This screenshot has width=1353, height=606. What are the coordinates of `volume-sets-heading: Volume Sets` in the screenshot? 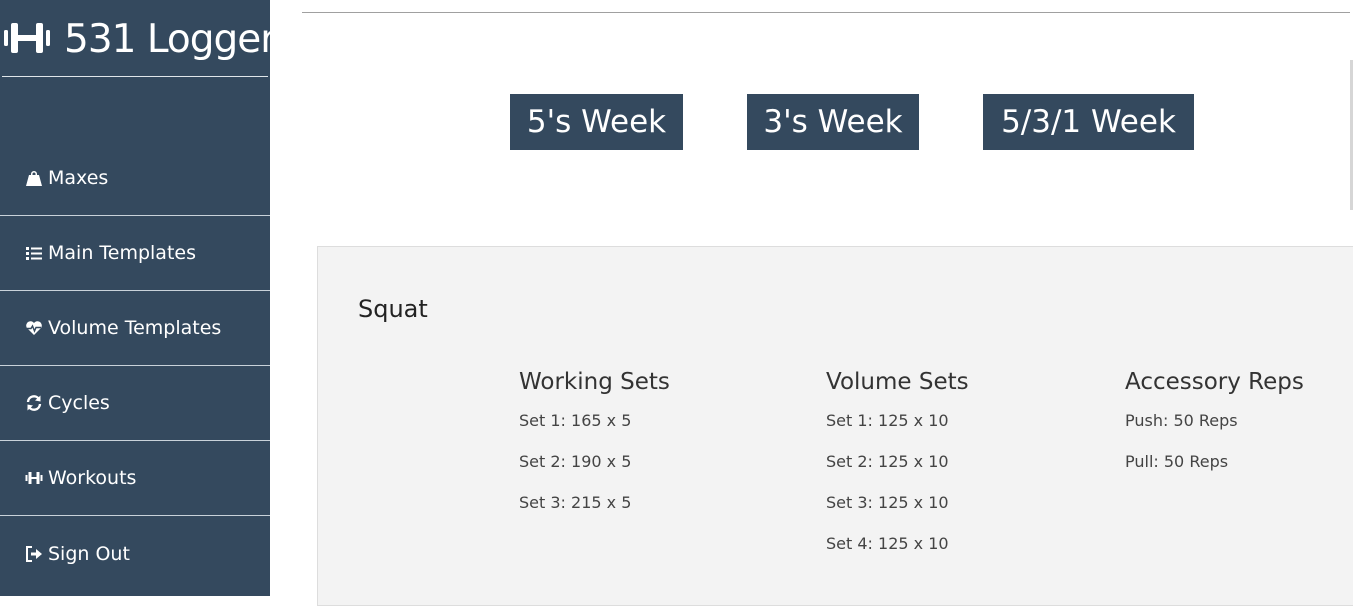 It's located at (897, 382).